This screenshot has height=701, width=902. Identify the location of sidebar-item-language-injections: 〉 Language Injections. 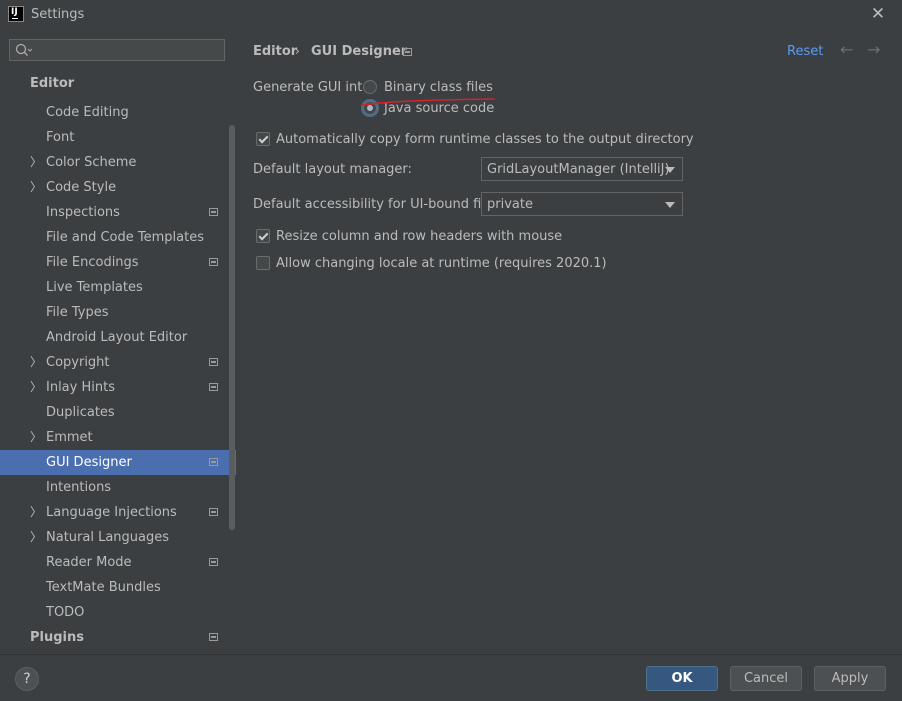
(118, 512).